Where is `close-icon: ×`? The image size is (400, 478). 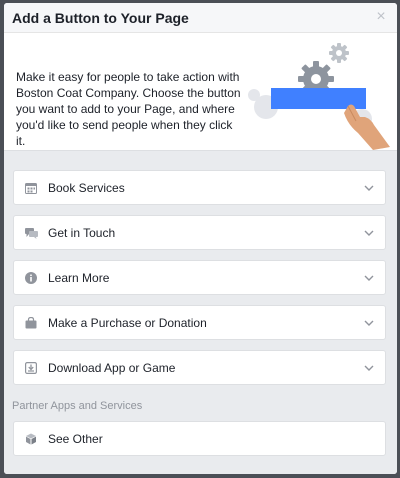
close-icon: × is located at coordinates (381, 17).